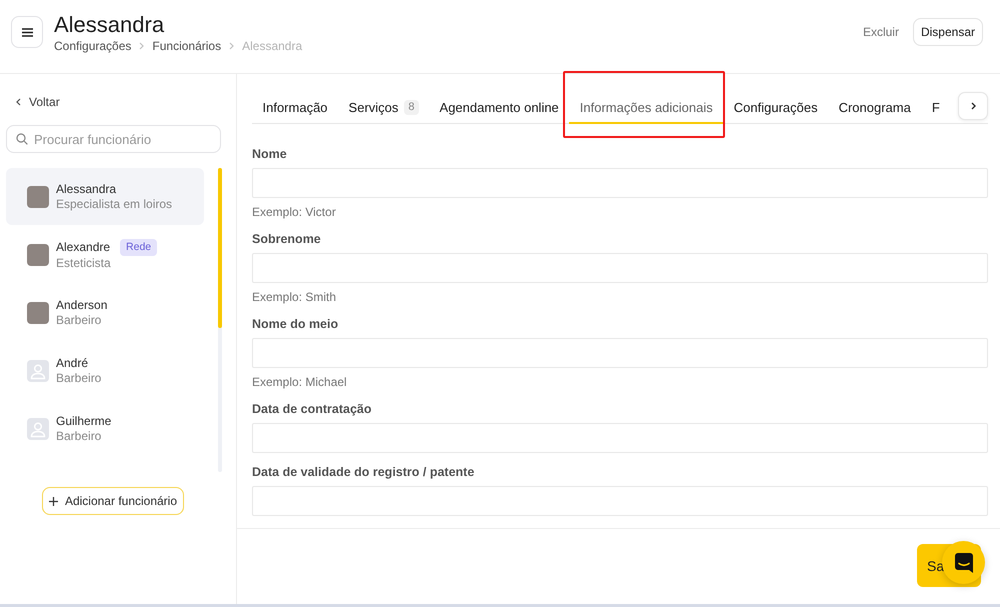 Image resolution: width=1000 pixels, height=607 pixels. I want to click on field-label: Nome, so click(270, 154).